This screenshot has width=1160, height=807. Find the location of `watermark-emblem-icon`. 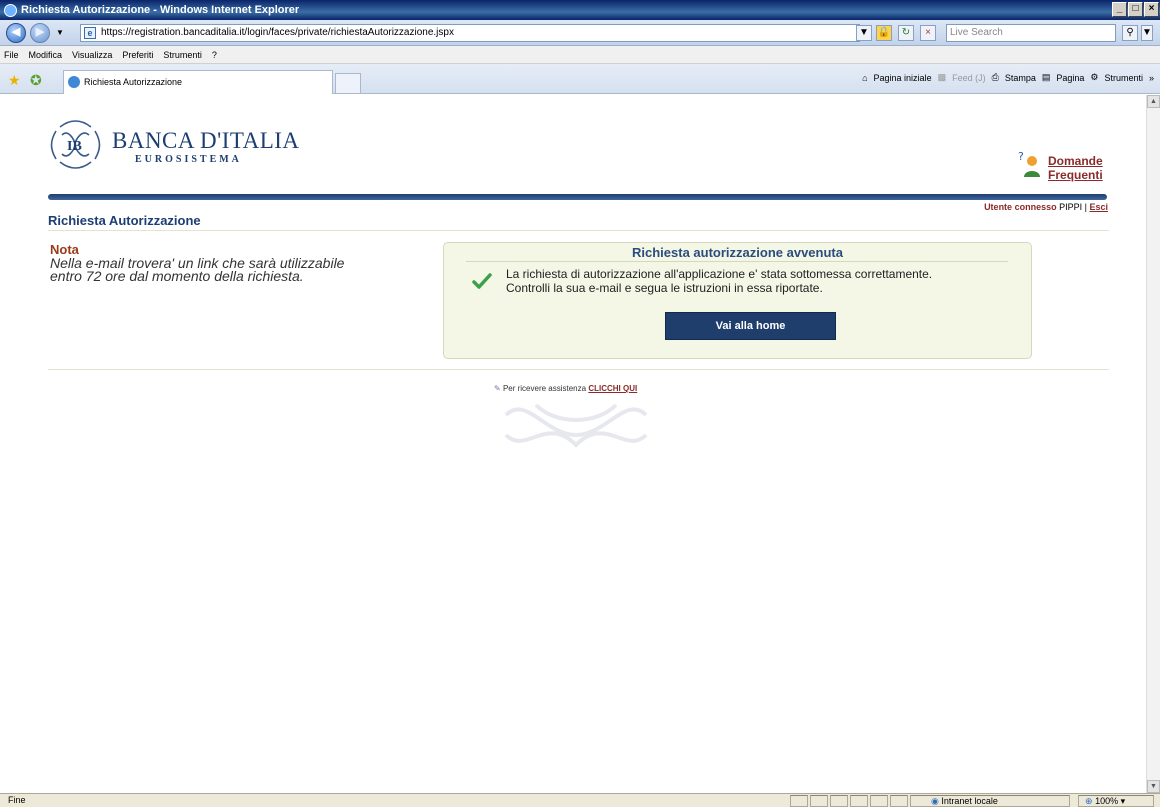

watermark-emblem-icon is located at coordinates (576, 425).